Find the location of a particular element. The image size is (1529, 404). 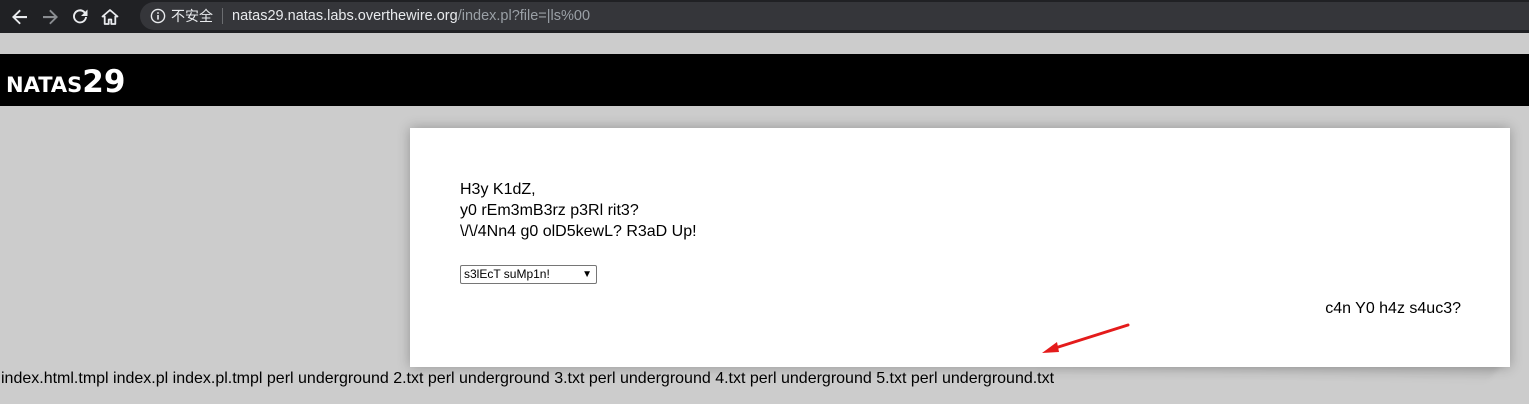

back-button is located at coordinates (20, 17).